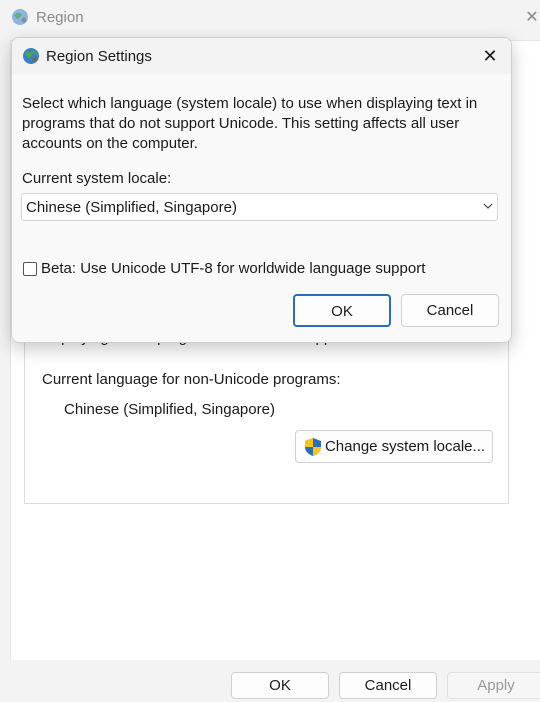 Image resolution: width=540 pixels, height=702 pixels. Describe the element at coordinates (530, 18) in the screenshot. I see `region-close-icon: ✕` at that location.